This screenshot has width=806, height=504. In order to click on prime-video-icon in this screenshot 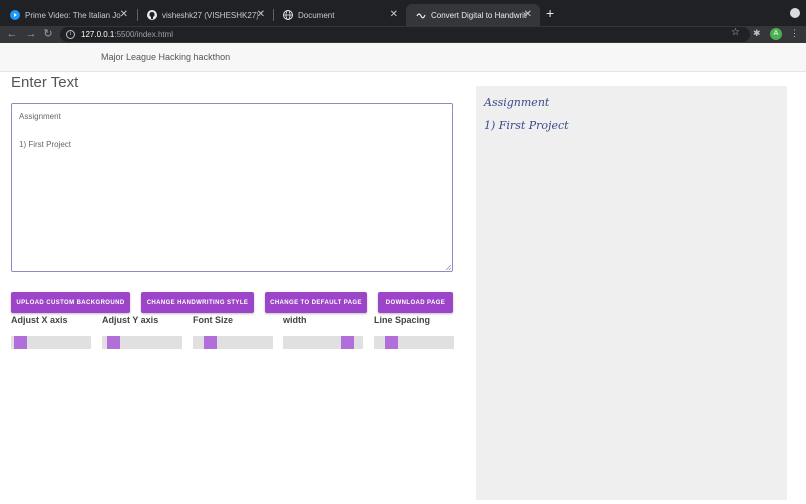, I will do `click(15, 15)`.